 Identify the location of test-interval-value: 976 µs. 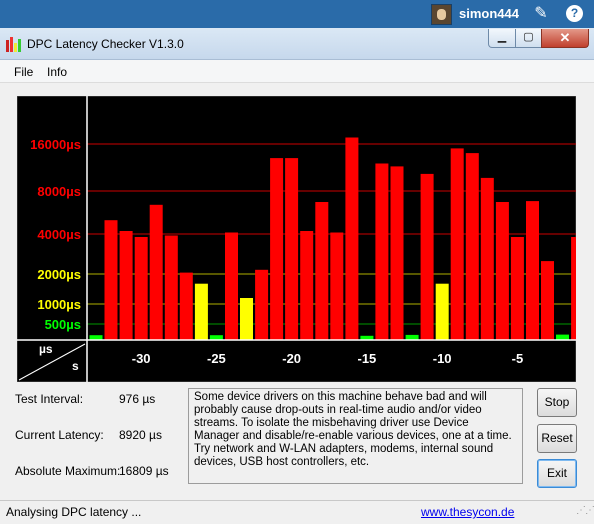
(137, 399).